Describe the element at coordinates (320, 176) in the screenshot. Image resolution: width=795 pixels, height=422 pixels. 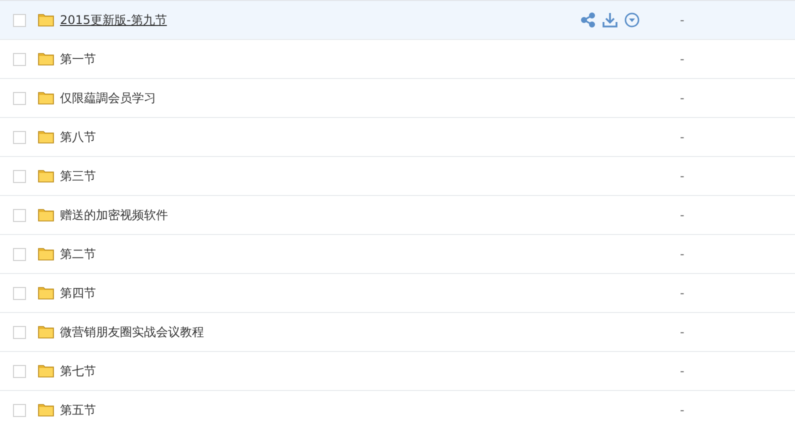
I see `file-name: 第三节` at that location.